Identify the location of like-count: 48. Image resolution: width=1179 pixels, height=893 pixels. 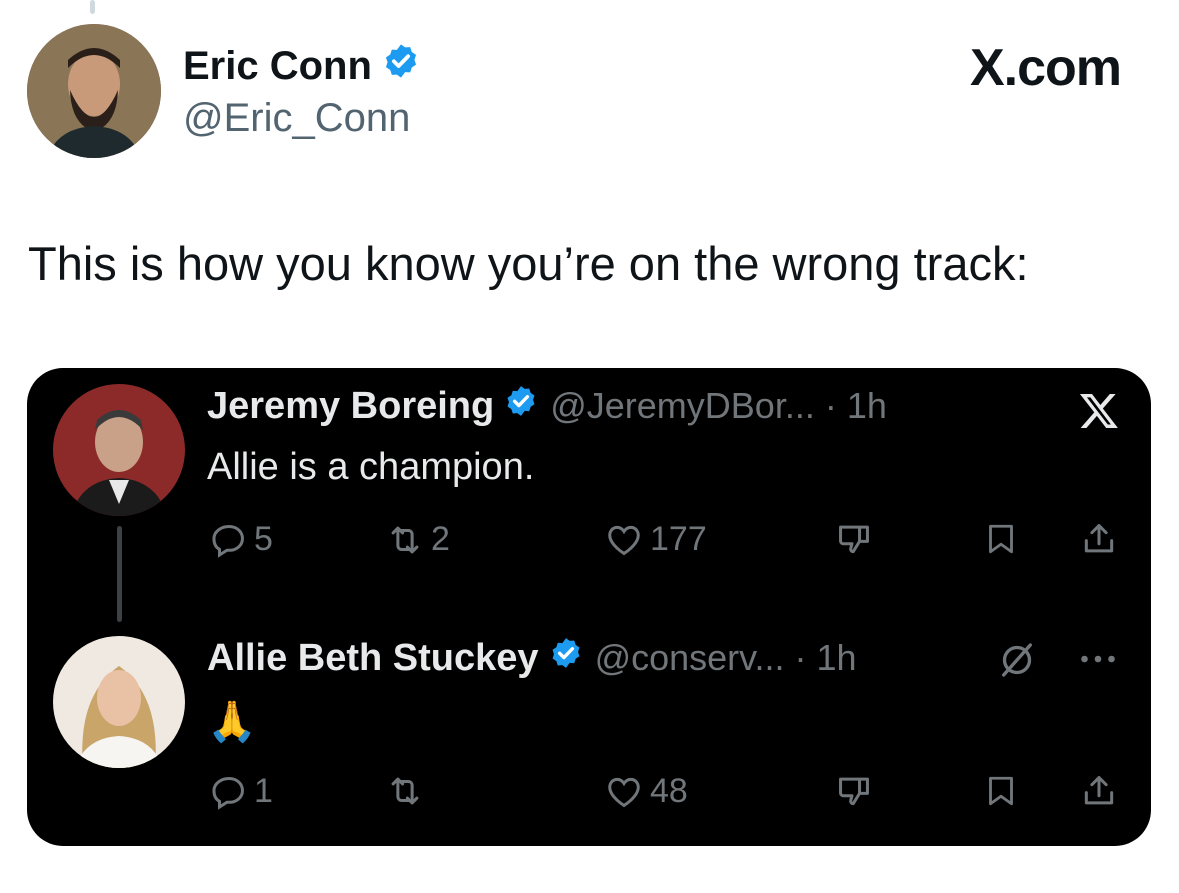
(669, 791).